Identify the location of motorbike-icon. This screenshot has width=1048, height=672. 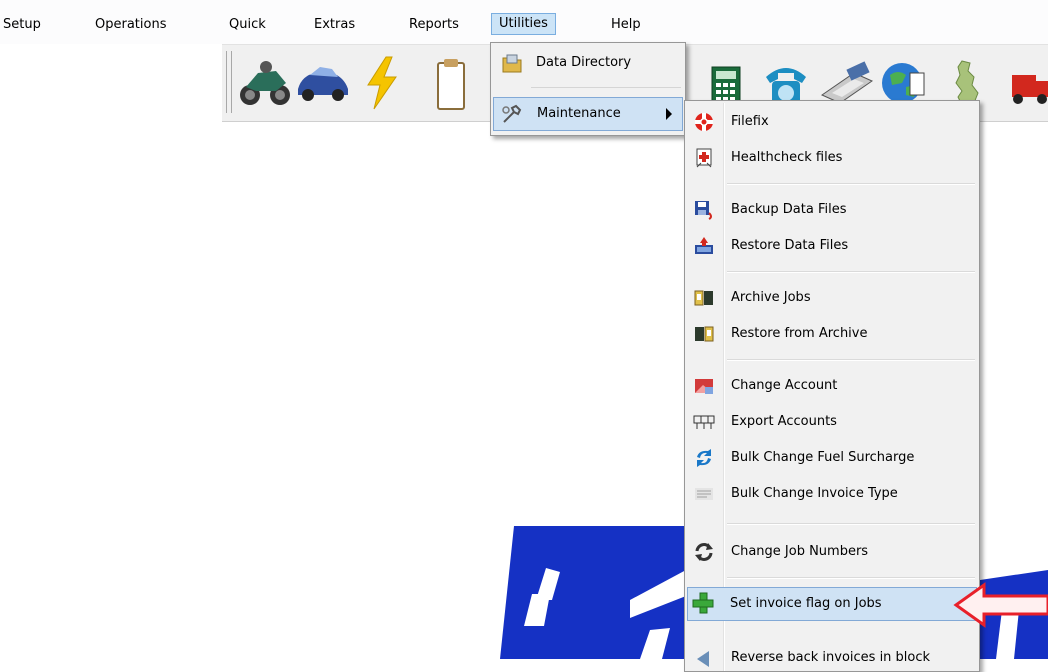
(265, 83).